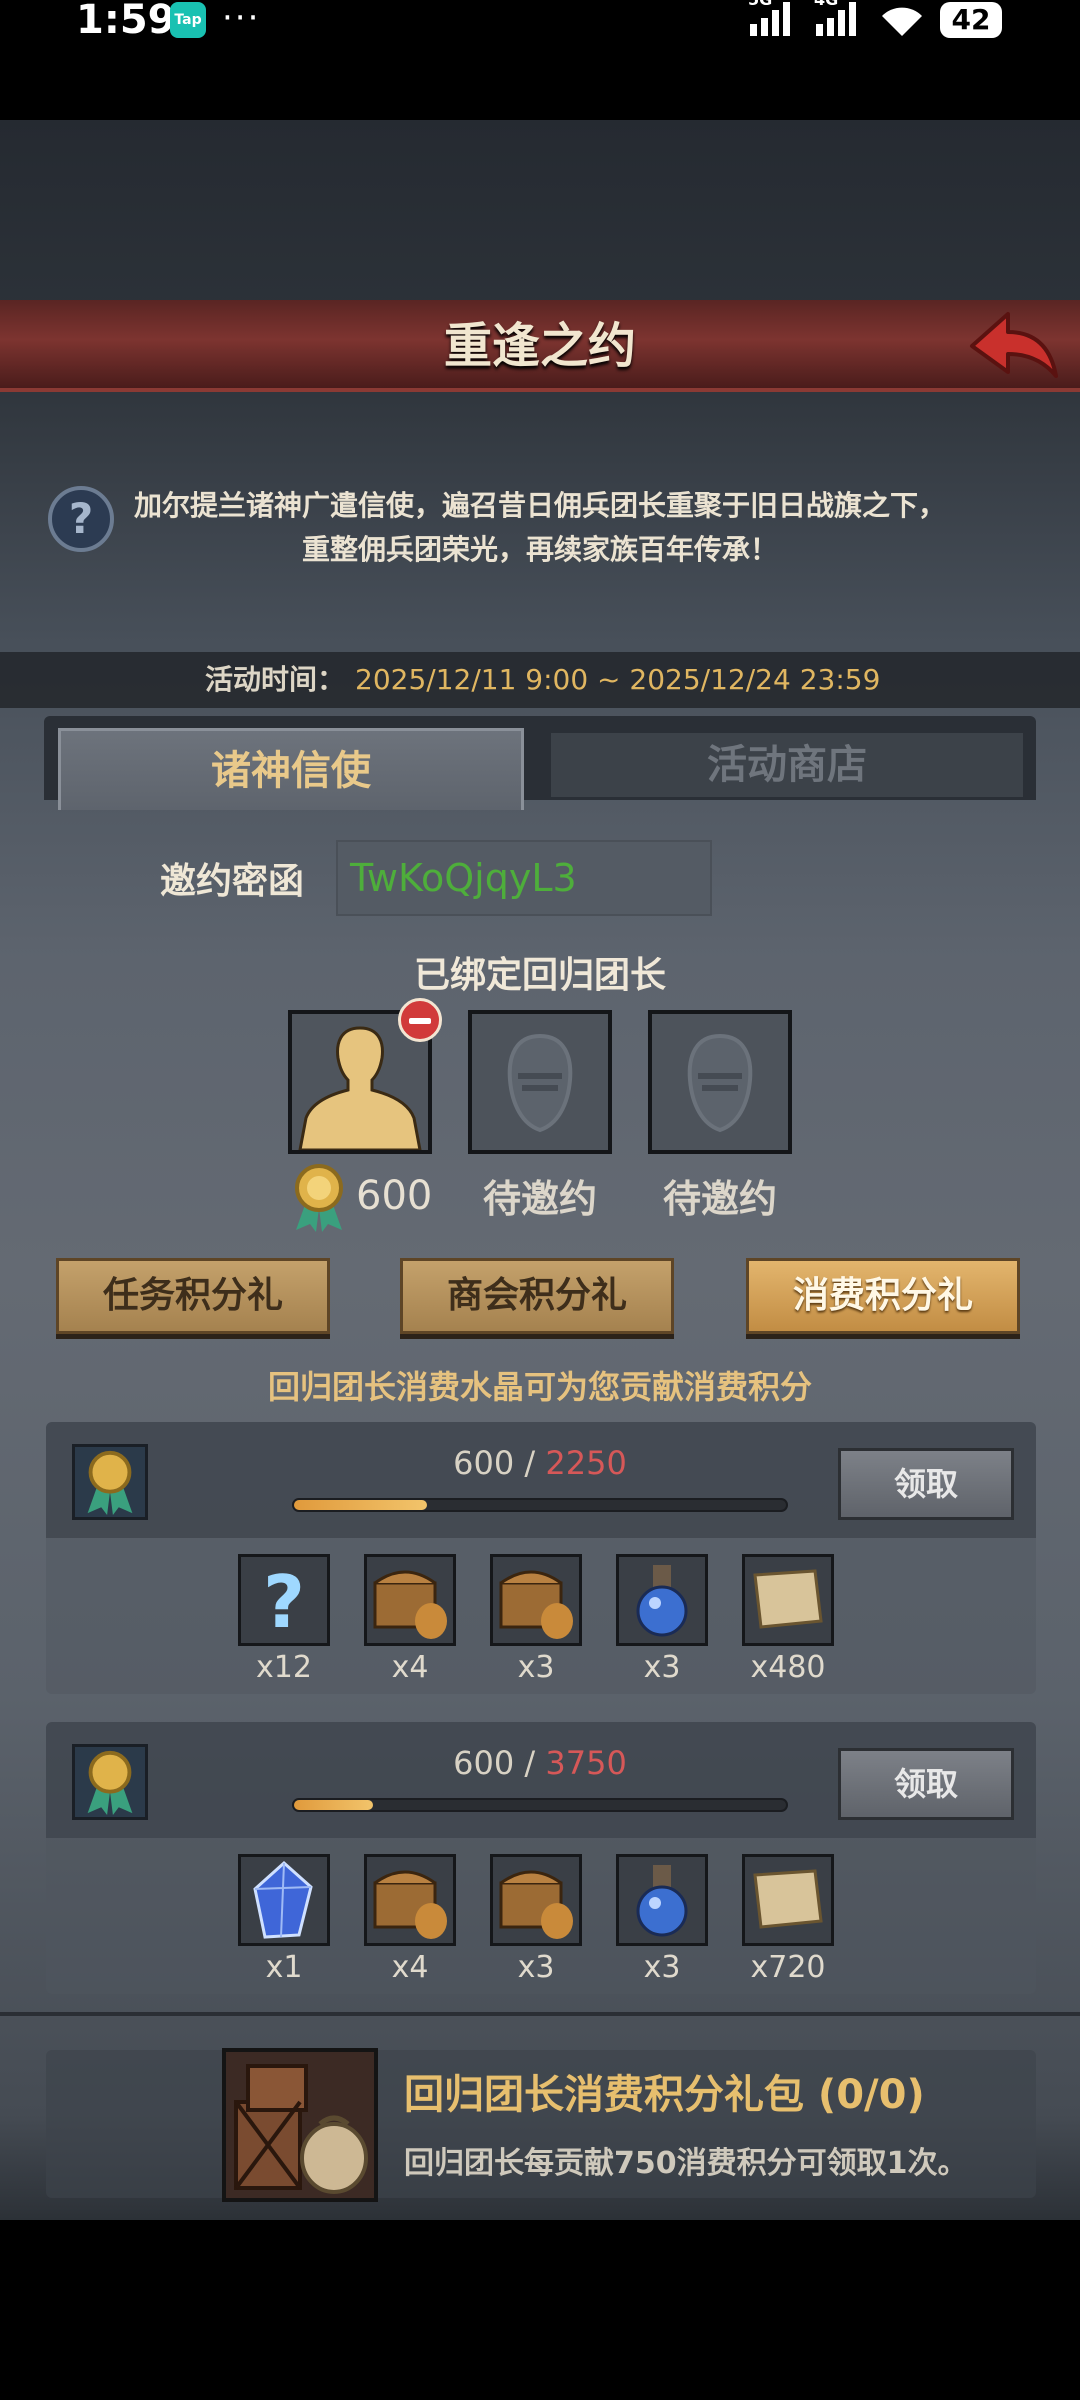 This screenshot has height=2400, width=1080. I want to click on signal-5g-icon: 5G, so click(769, 18).